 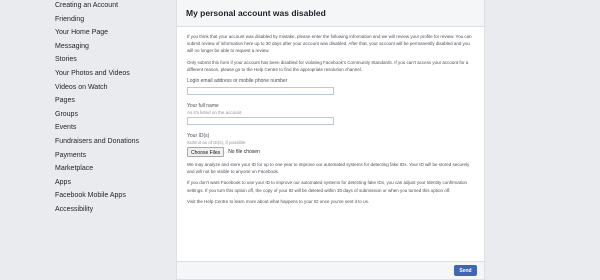 I want to click on sidebar-item-mobile-apps: Facebook Mobile Apps, so click(x=85, y=196).